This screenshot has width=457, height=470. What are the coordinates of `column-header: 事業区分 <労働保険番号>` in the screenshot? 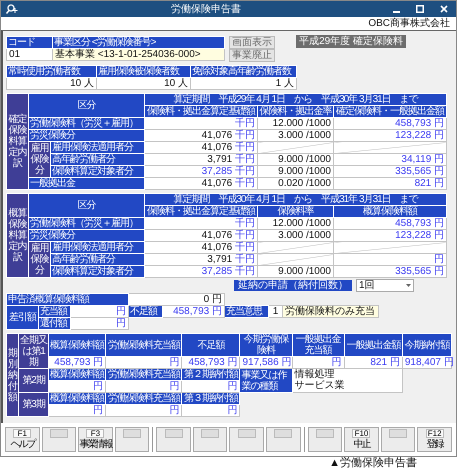 It's located at (138, 42).